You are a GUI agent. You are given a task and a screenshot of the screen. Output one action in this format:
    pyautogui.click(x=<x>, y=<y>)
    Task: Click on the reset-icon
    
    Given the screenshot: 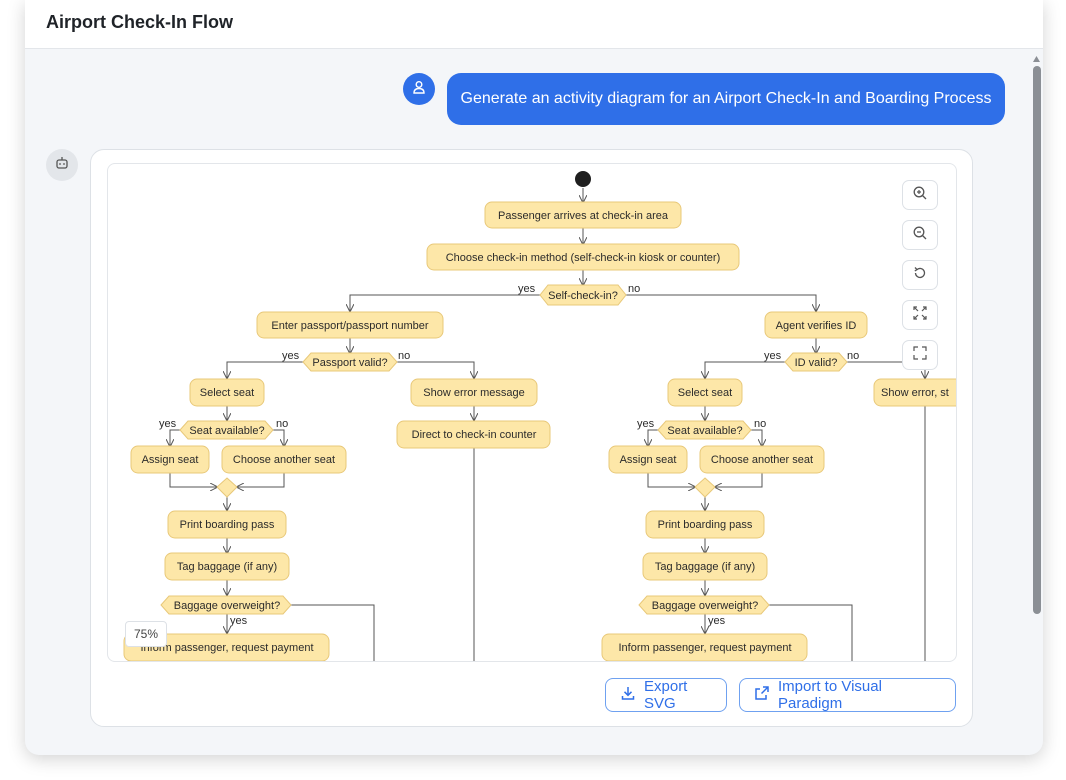 What is the action you would take?
    pyautogui.click(x=920, y=275)
    